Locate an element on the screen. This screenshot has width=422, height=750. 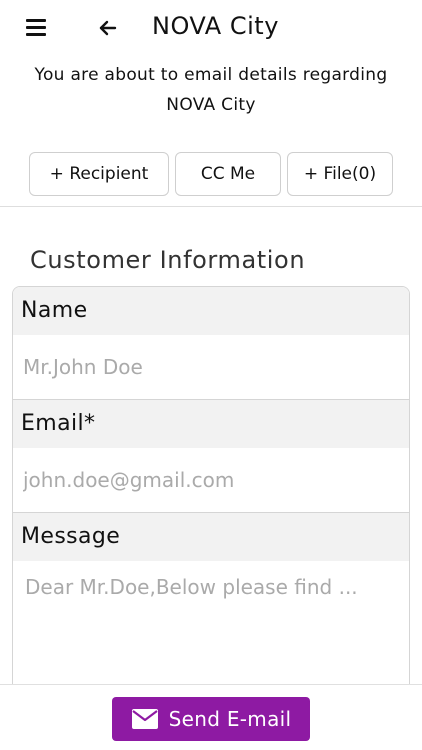
intro-line-1: You are about to email details regarding is located at coordinates (211, 75).